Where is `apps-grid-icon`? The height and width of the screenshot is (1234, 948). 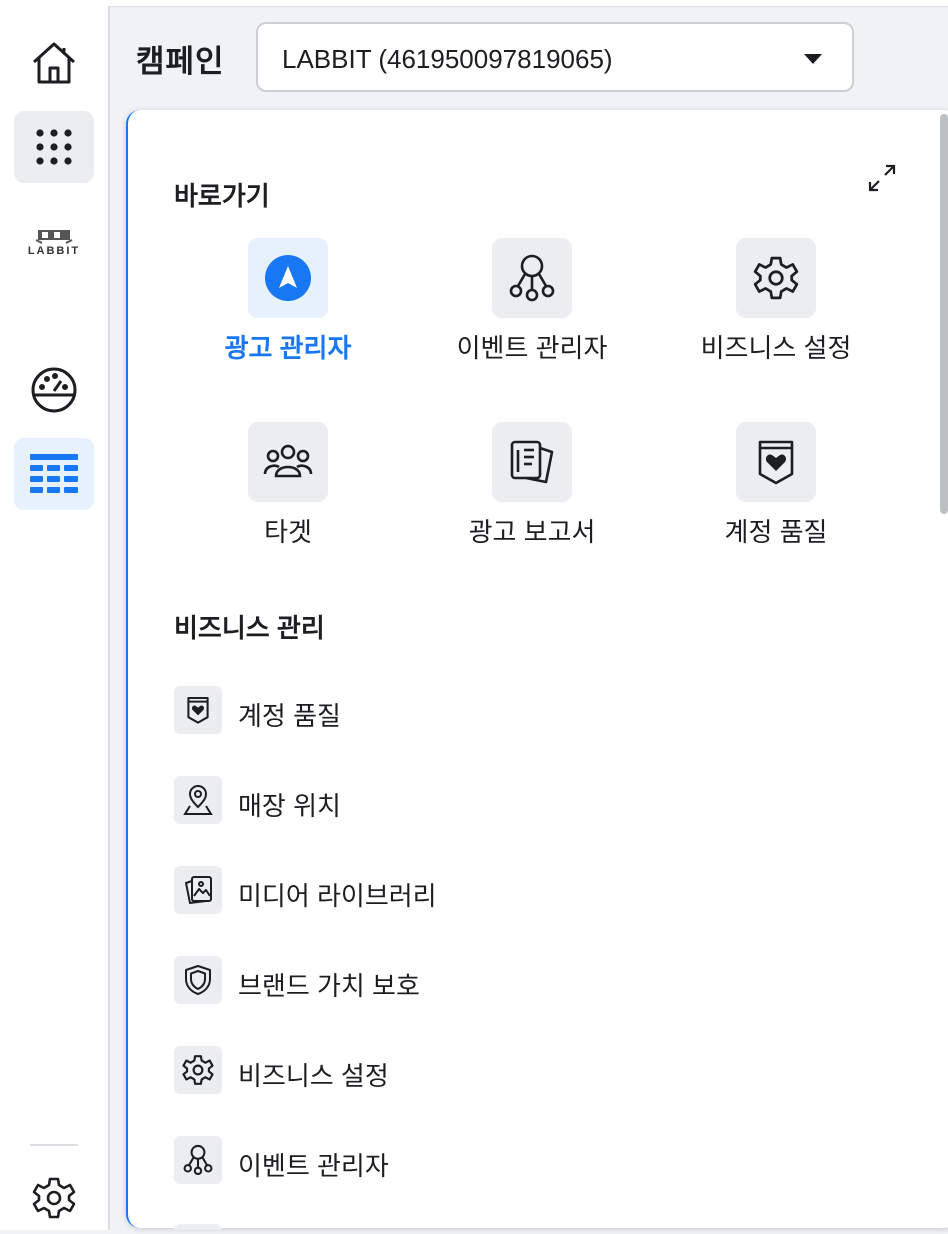 apps-grid-icon is located at coordinates (54, 147).